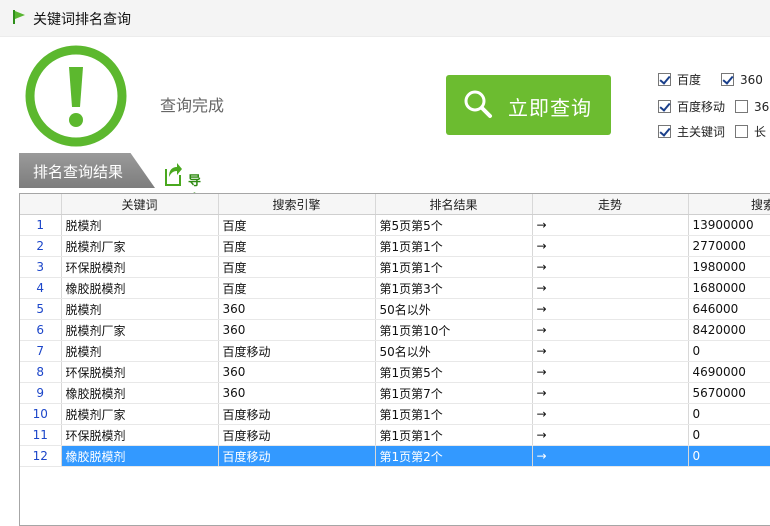  Describe the element at coordinates (750, 132) in the screenshot. I see `option-long-tail: 长` at that location.